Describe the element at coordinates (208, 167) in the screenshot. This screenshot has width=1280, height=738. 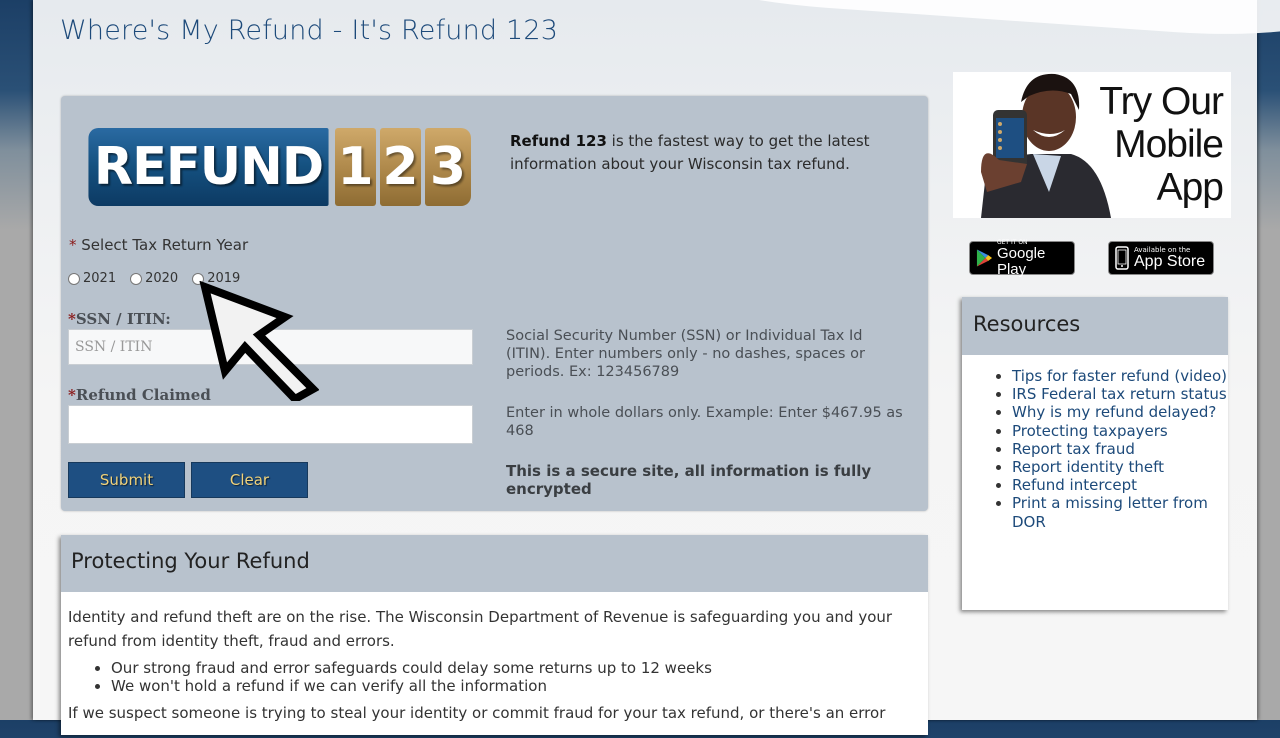
I see `logo-word: REFUND` at that location.